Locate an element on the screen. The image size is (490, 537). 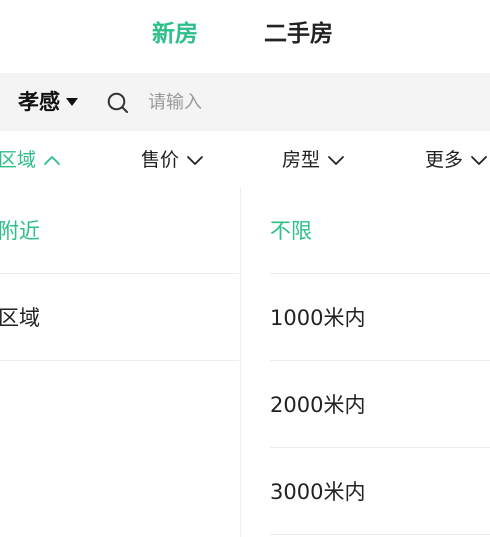
filter-layout-label: 房型 is located at coordinates (301, 160).